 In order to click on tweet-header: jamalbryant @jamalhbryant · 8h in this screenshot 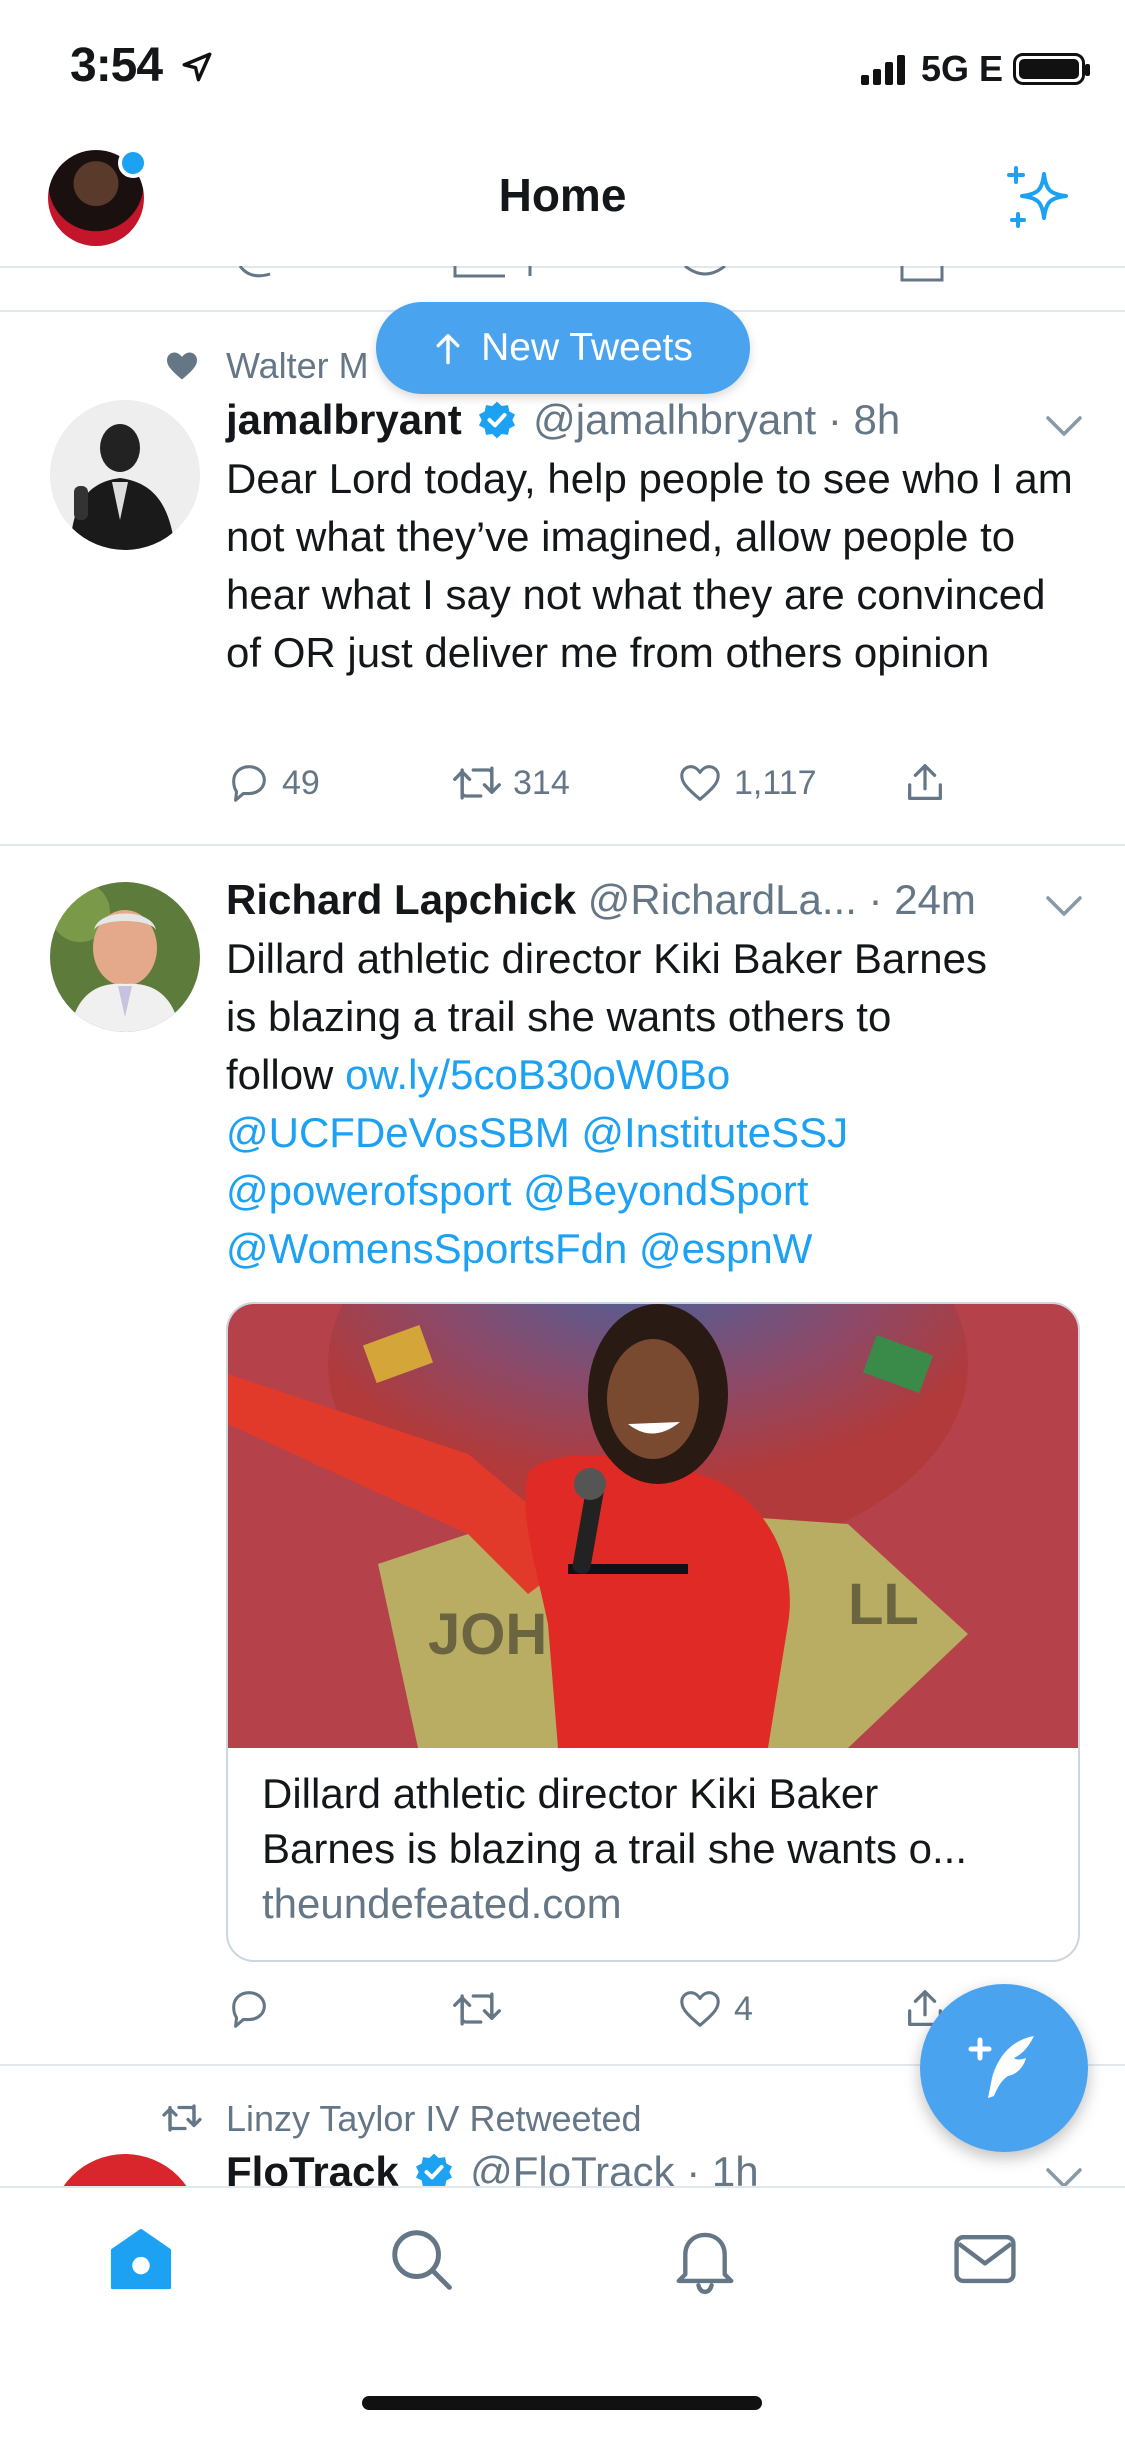, I will do `click(563, 420)`.